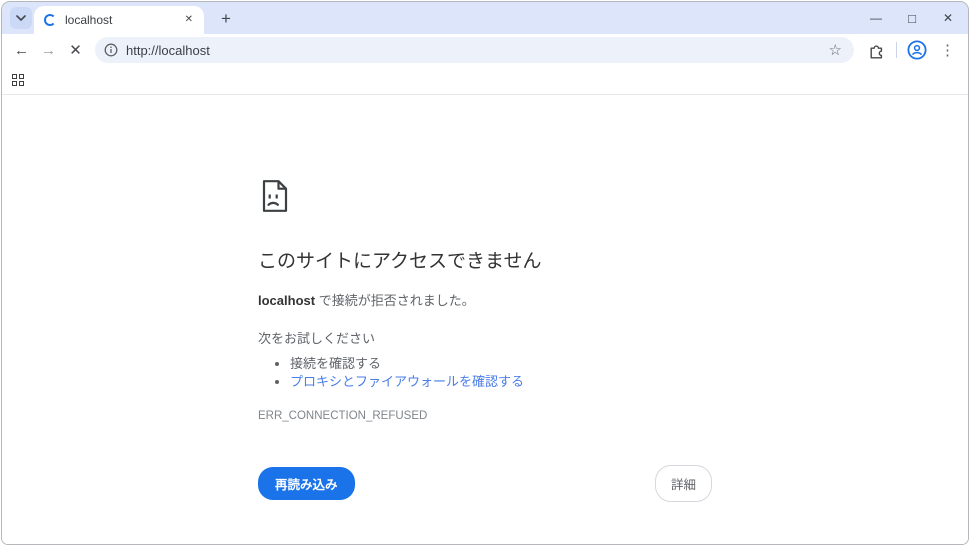 The image size is (970, 547). I want to click on new-tab-button: +, so click(226, 19).